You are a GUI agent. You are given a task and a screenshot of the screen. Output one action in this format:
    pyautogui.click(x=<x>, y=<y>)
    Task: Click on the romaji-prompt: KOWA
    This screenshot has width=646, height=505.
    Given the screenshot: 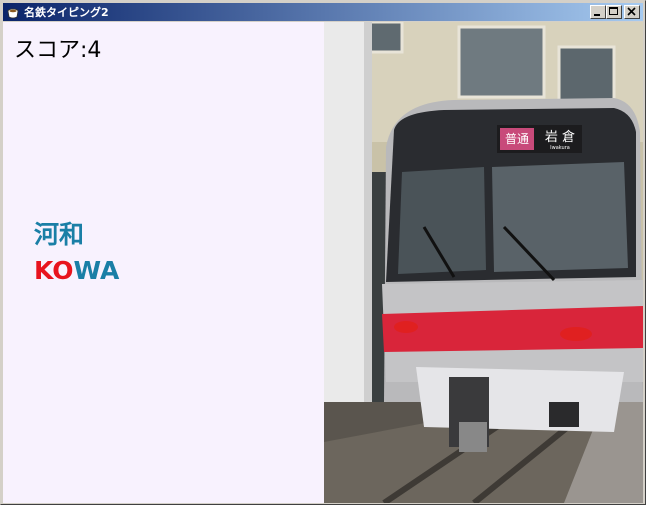 What is the action you would take?
    pyautogui.click(x=76, y=270)
    